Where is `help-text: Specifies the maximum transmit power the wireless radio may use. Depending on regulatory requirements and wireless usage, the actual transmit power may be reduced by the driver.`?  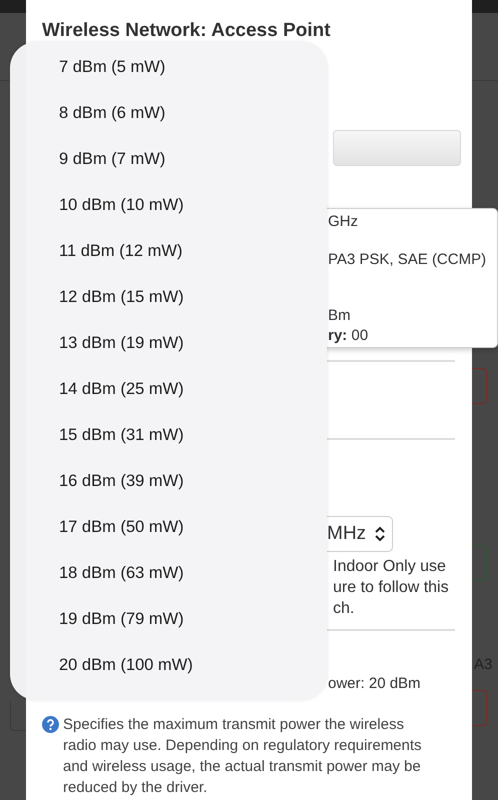
help-text: Specifies the maximum transmit power the wireless radio may use. Depending on regulatory requirements and wireless usage, the actual transmit power may be reduced by the driver. is located at coordinates (243, 756).